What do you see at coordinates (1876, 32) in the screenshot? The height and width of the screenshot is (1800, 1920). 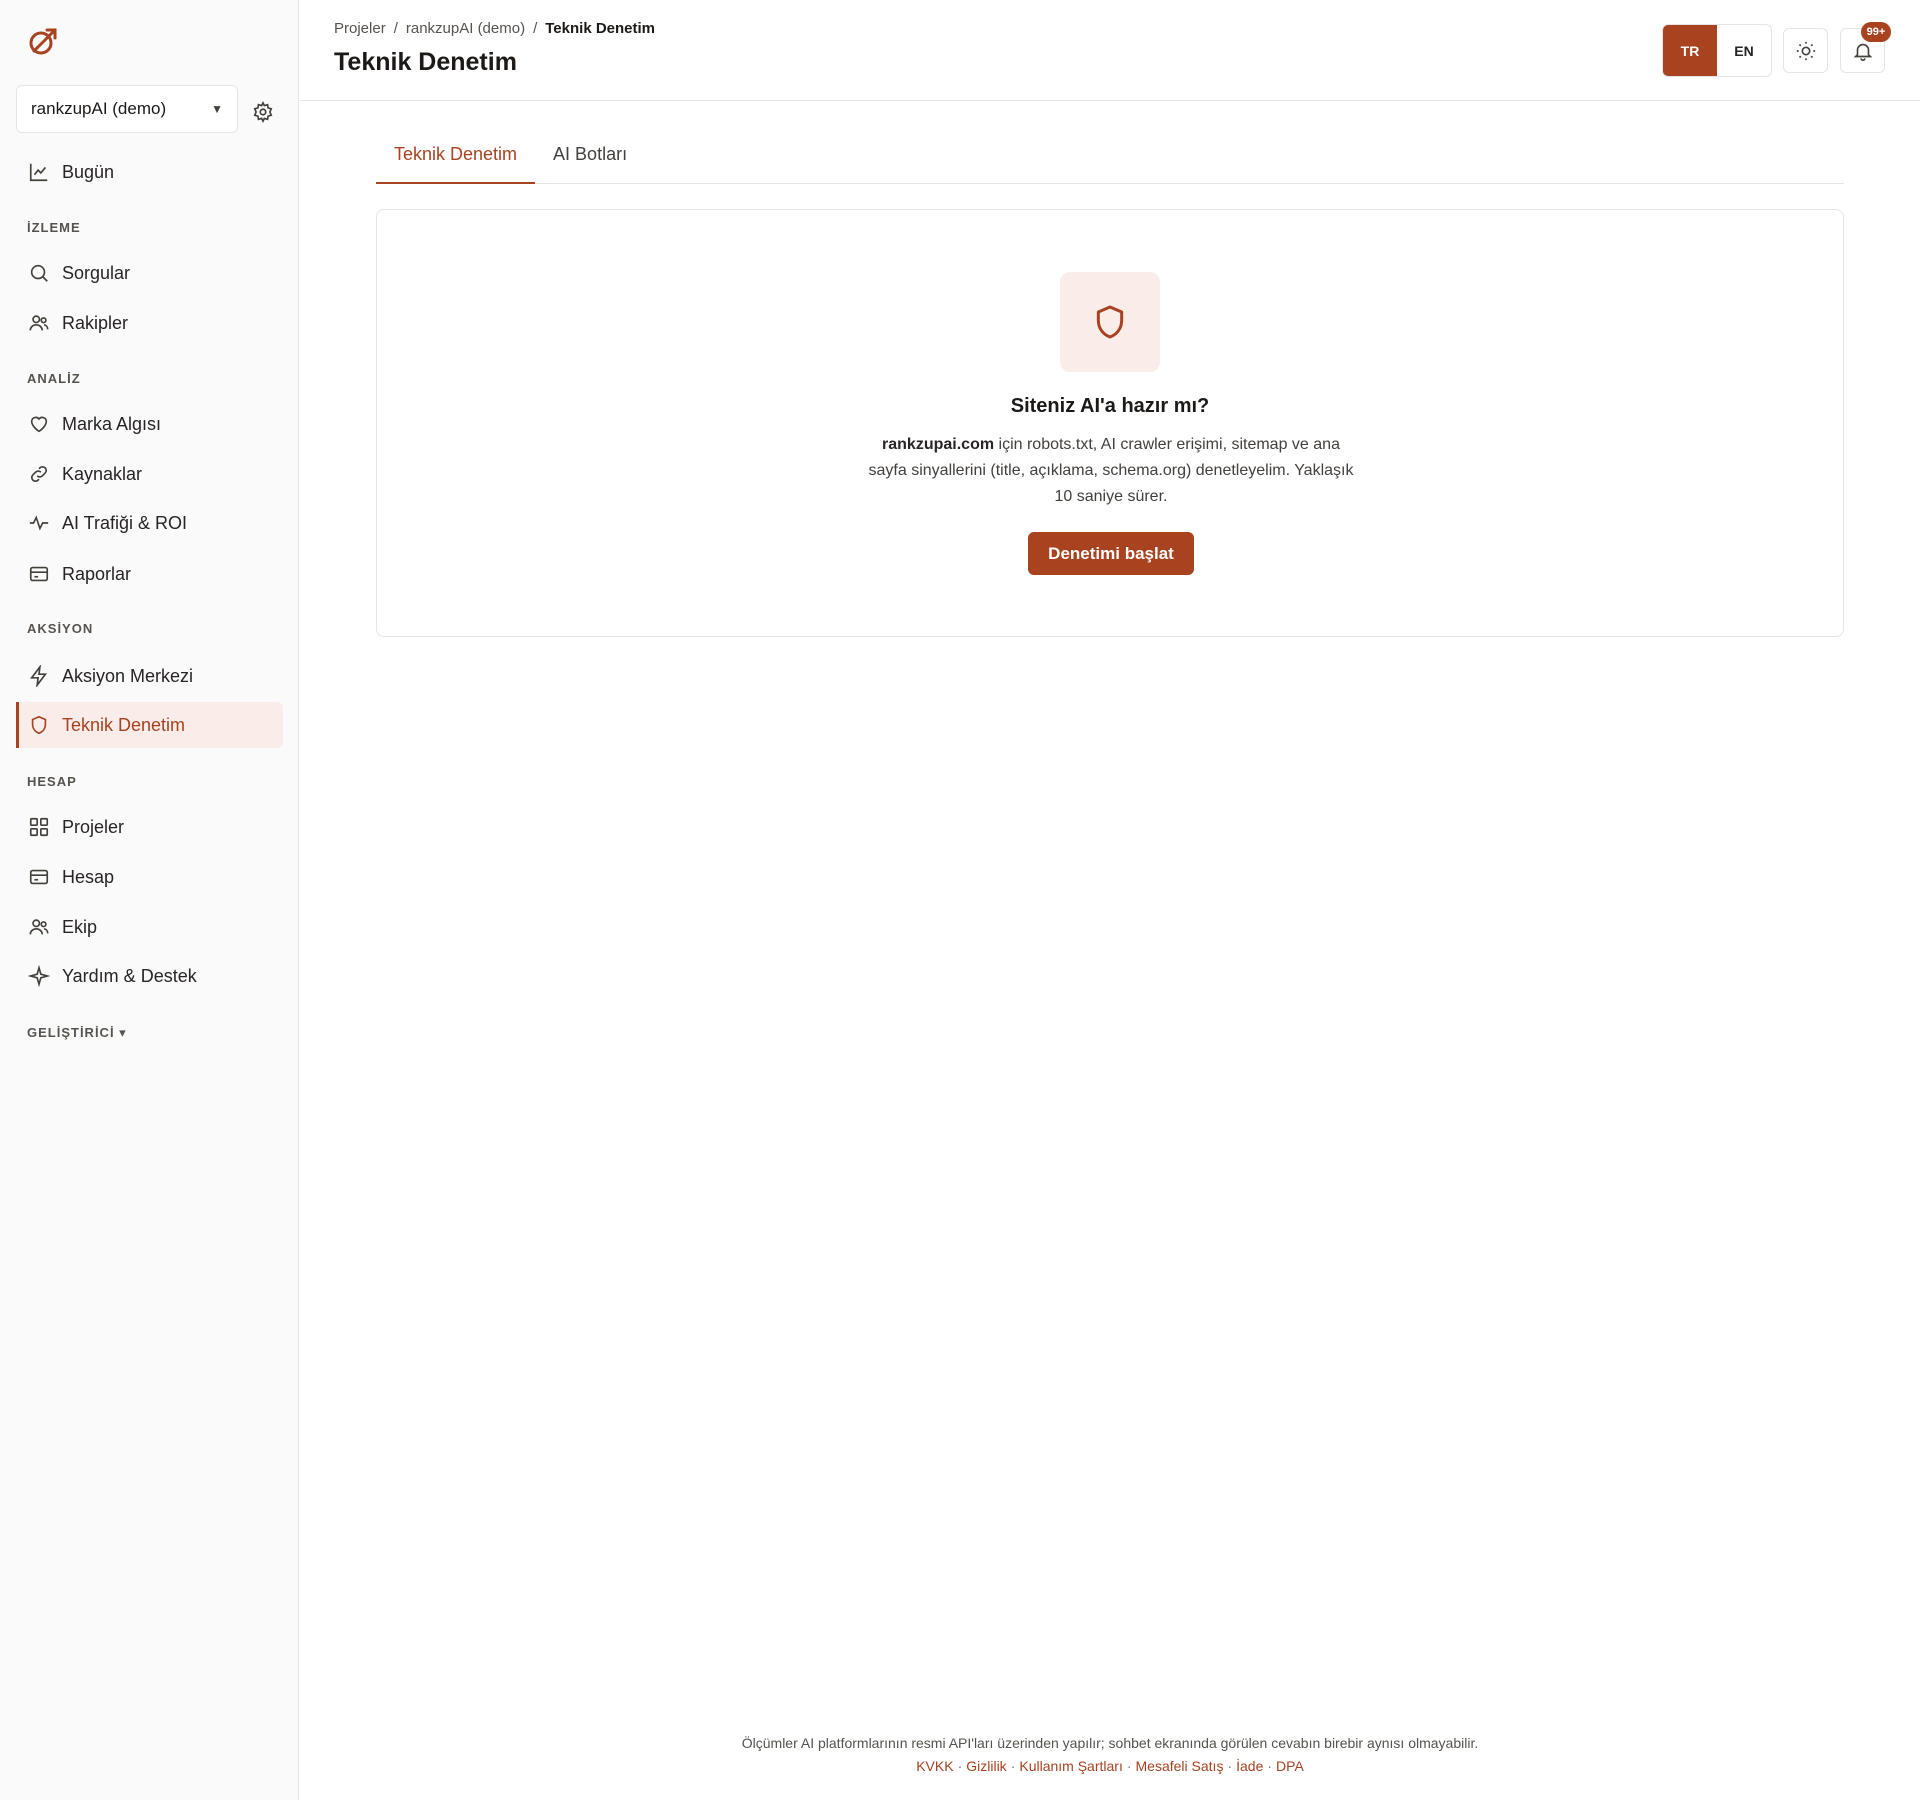 I see `notification-badge: 99+` at bounding box center [1876, 32].